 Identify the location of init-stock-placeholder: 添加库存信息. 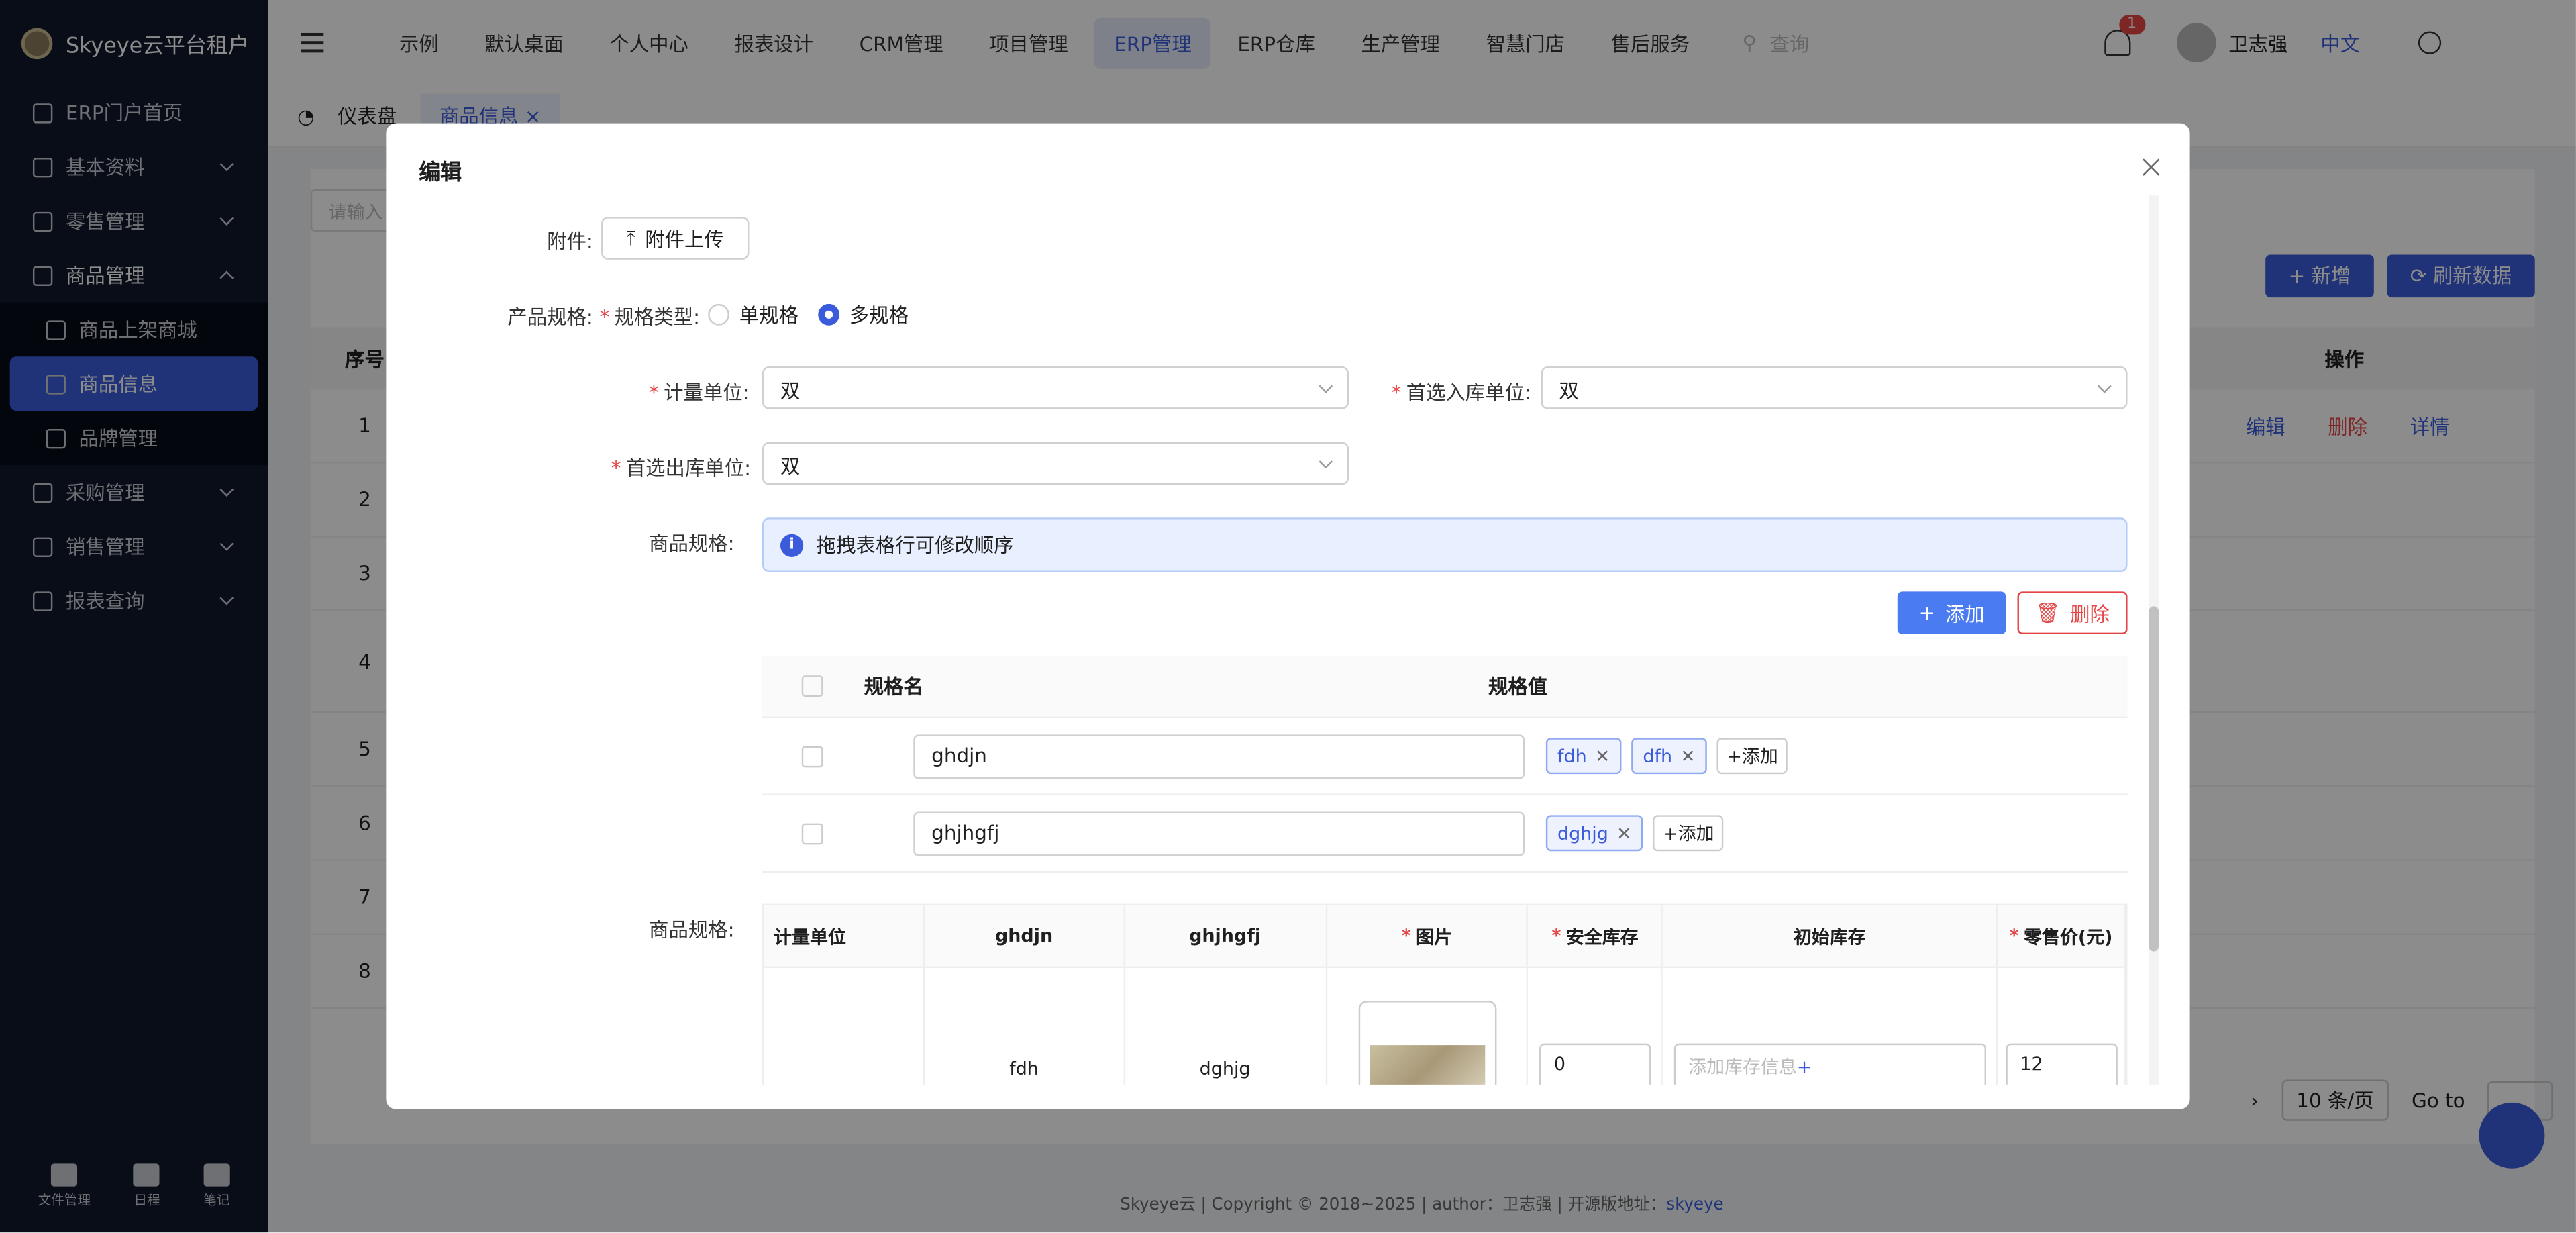
(1742, 1067).